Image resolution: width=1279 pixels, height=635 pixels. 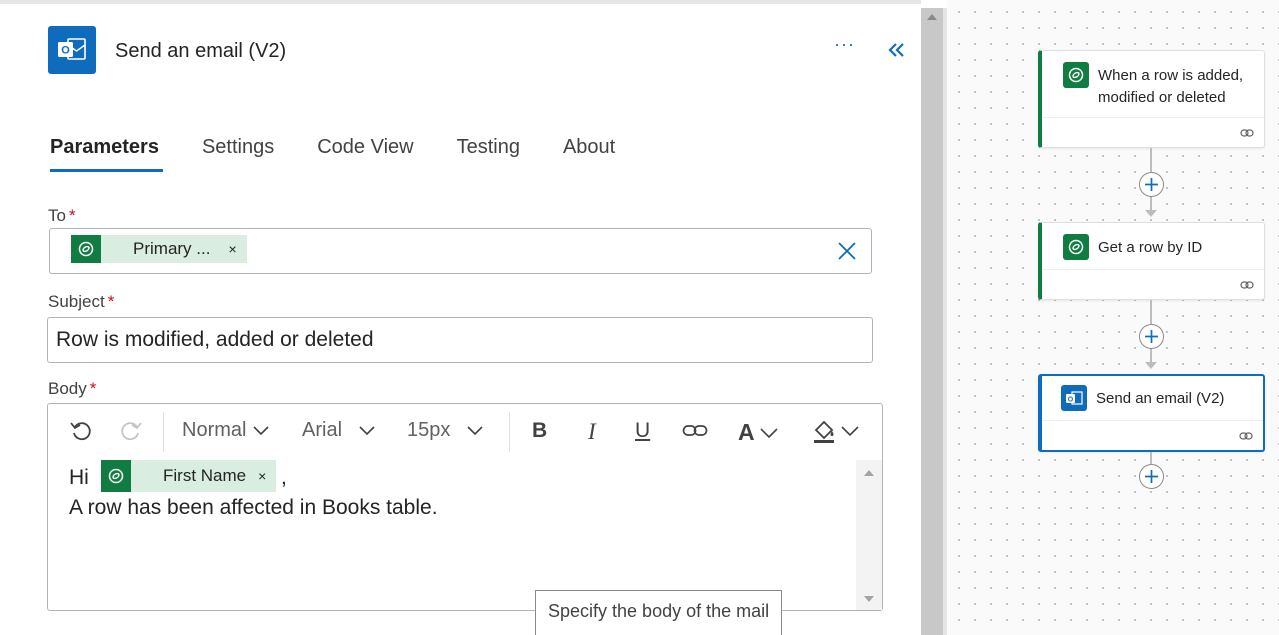 I want to click on paint-bucket-icon, so click(x=824, y=431).